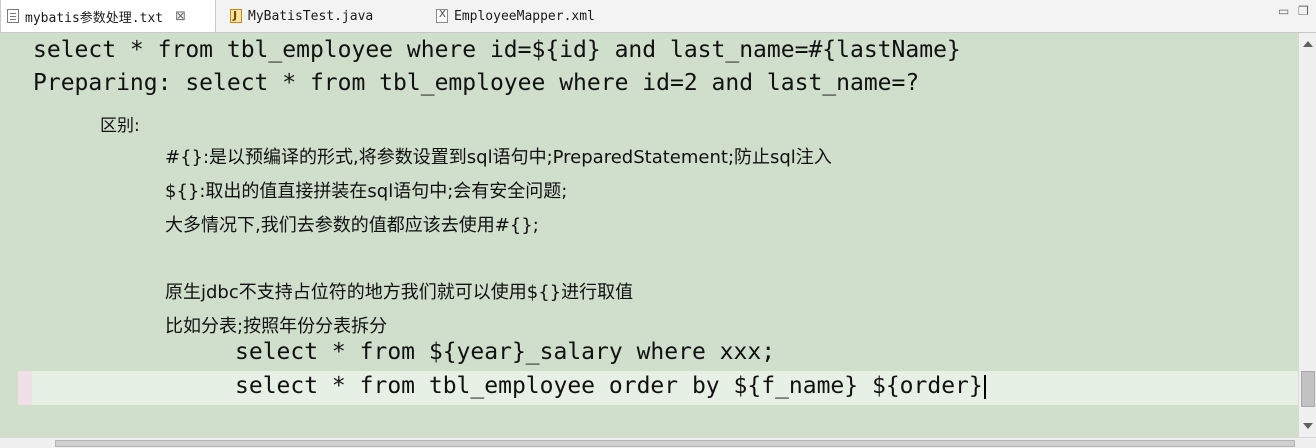 Image resolution: width=1316 pixels, height=448 pixels. I want to click on text-file-icon, so click(13, 16).